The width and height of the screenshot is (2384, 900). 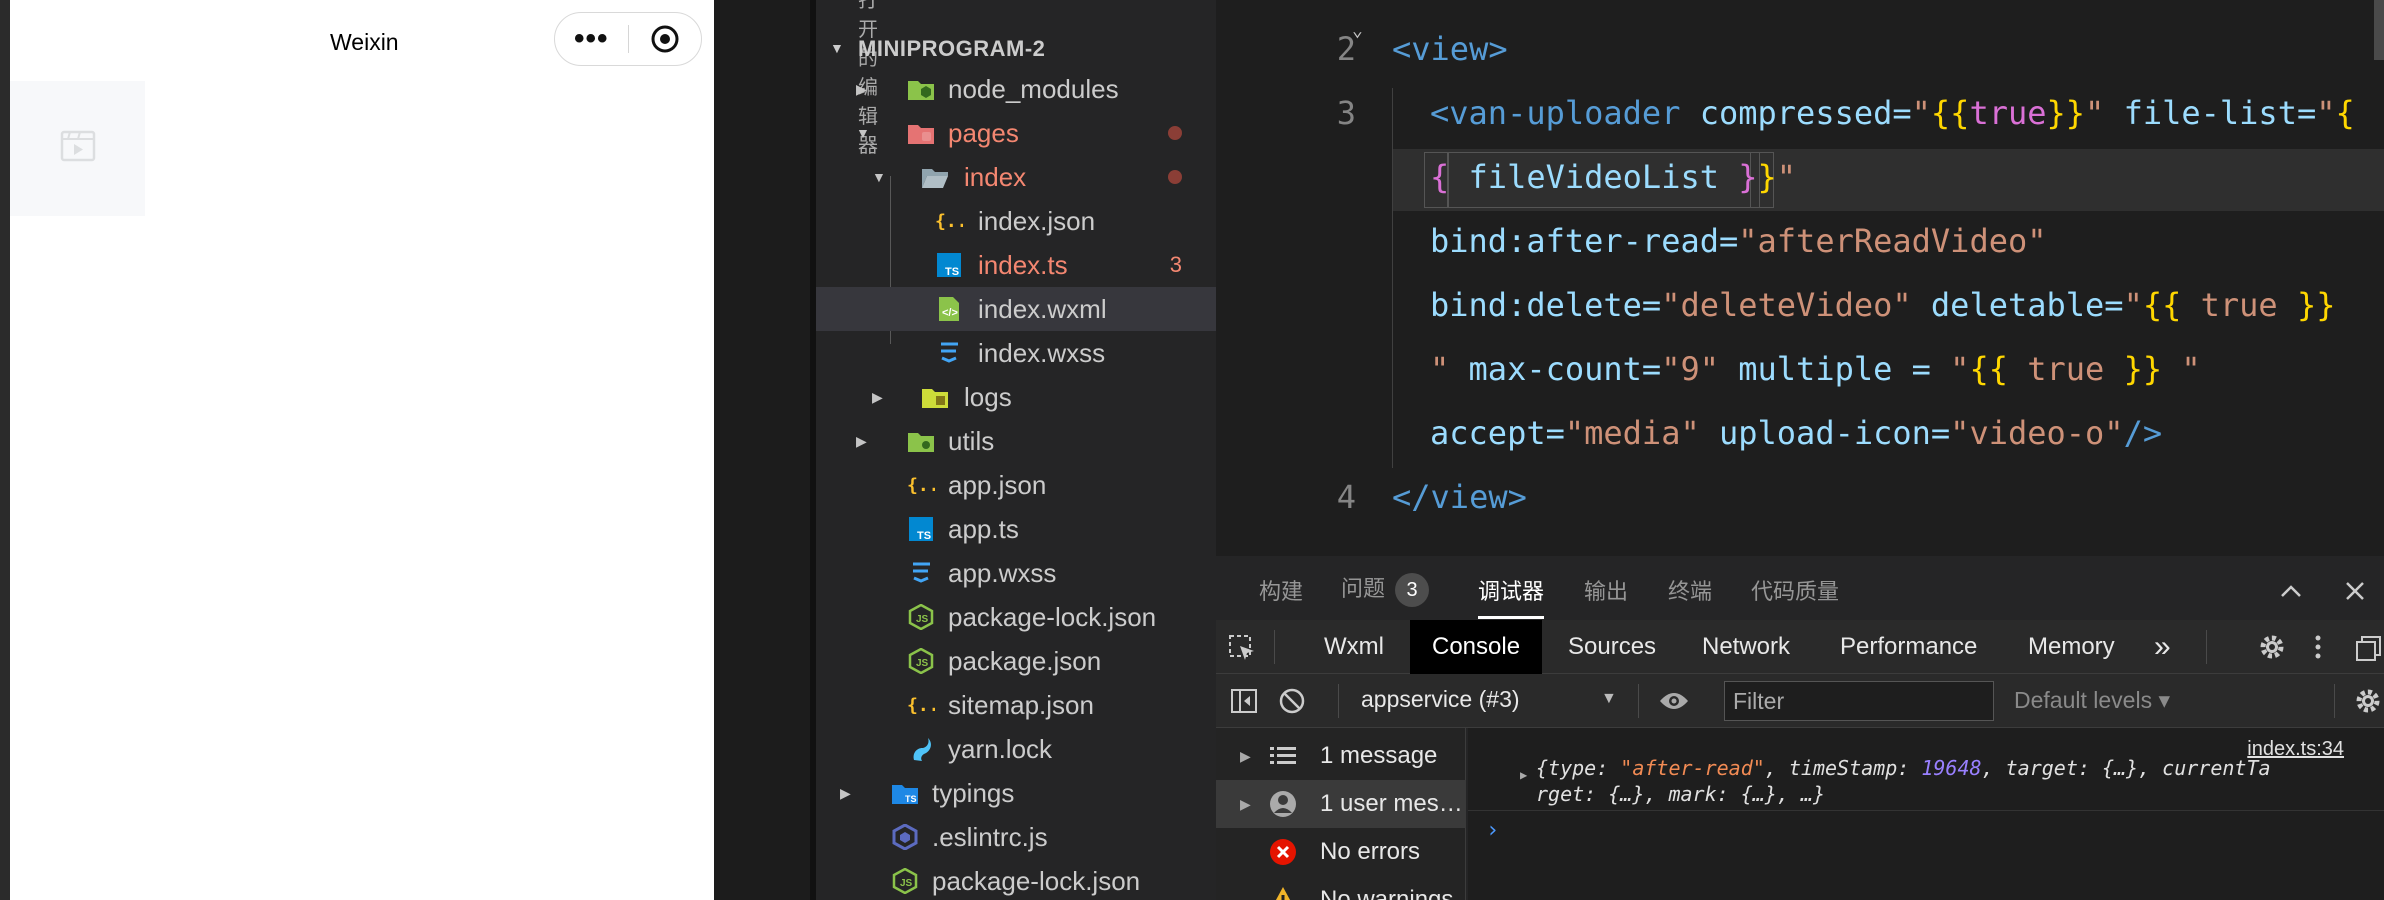 I want to click on log-message-cont: rget: {…}, mark: {…}, …}, so click(x=1680, y=794).